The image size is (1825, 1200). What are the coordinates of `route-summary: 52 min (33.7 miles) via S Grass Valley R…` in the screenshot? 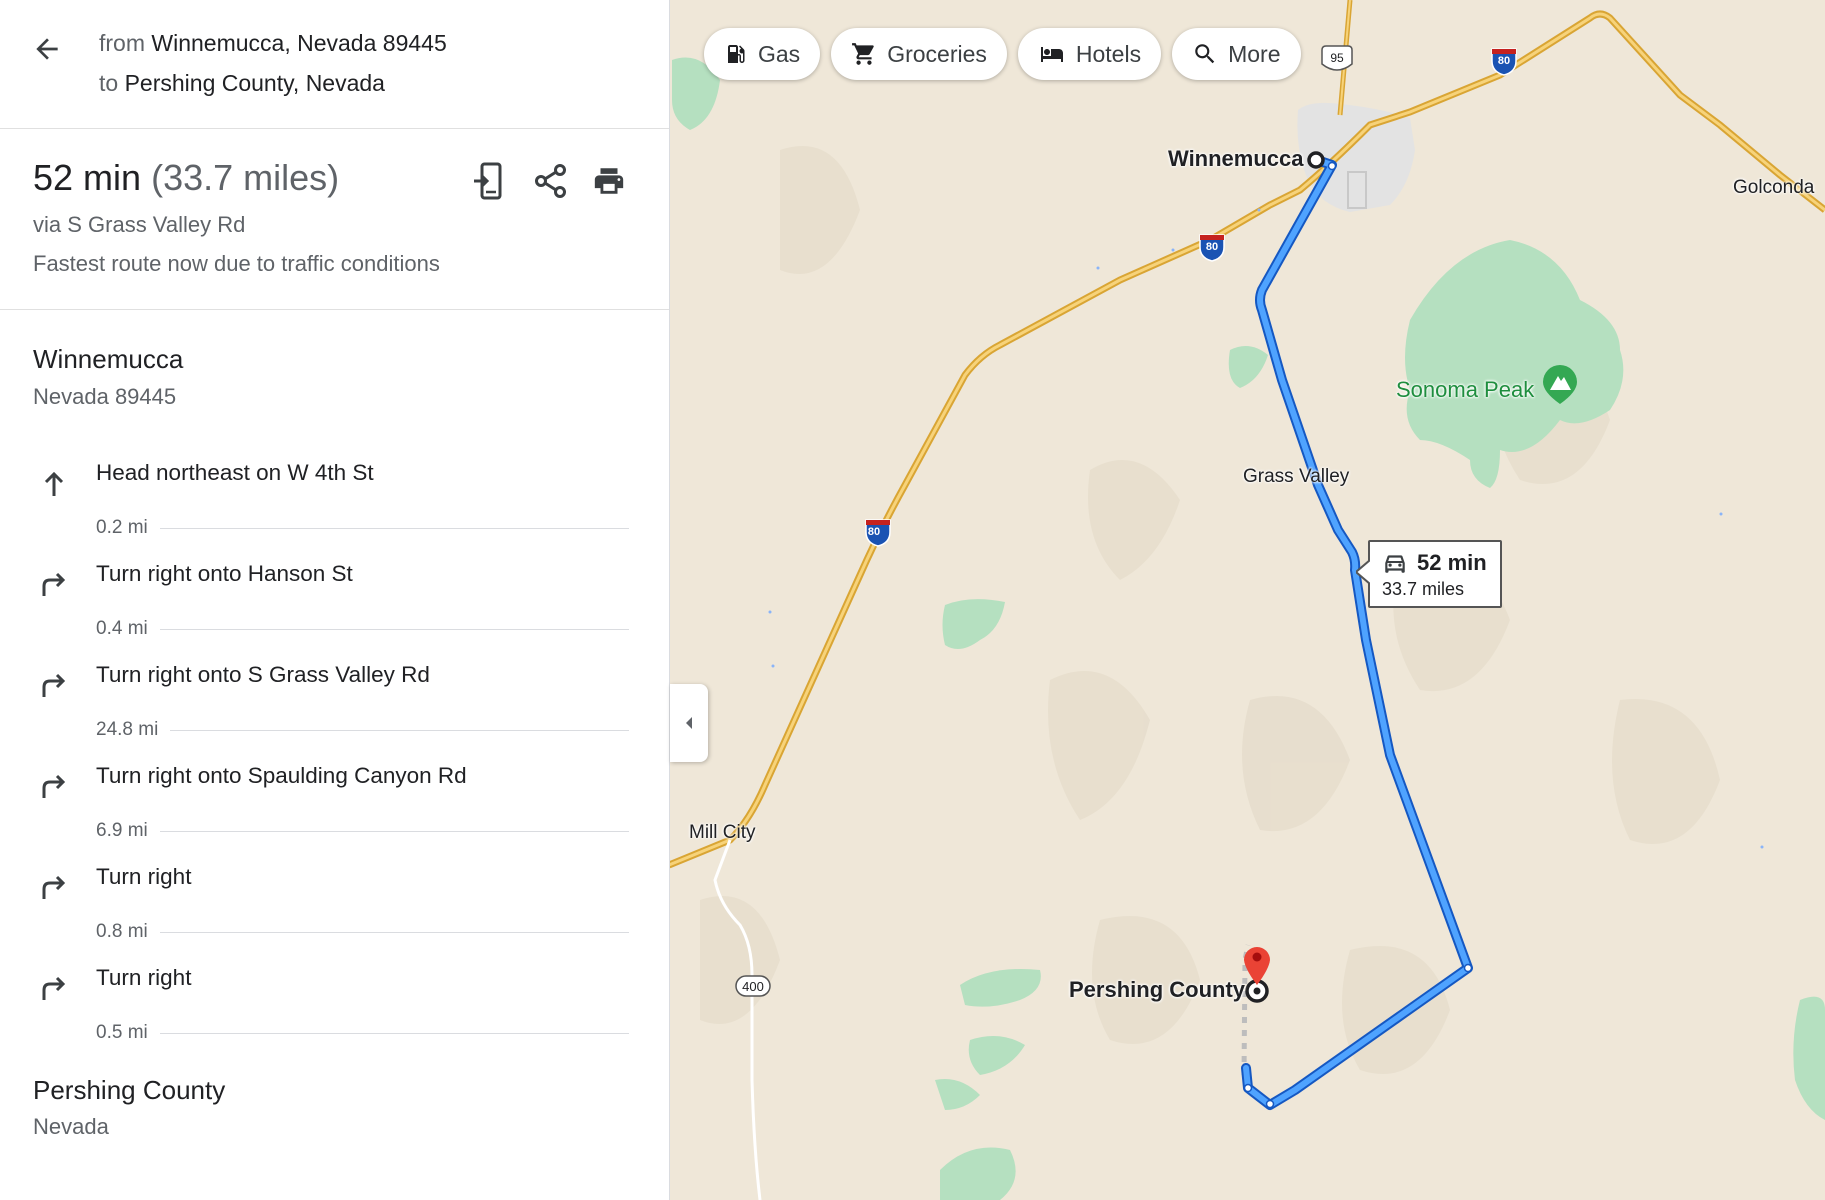 It's located at (334, 219).